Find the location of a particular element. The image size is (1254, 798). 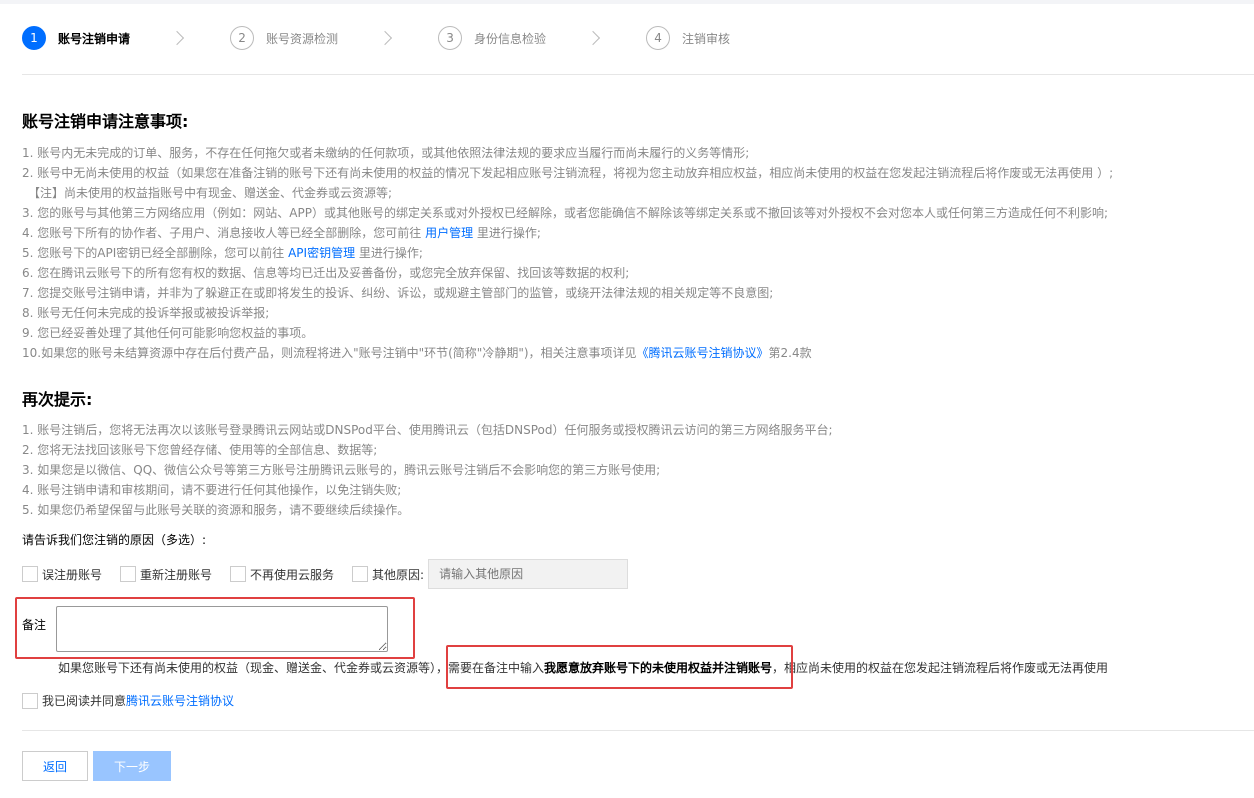

reason-label: 重新注册账号 is located at coordinates (176, 574).